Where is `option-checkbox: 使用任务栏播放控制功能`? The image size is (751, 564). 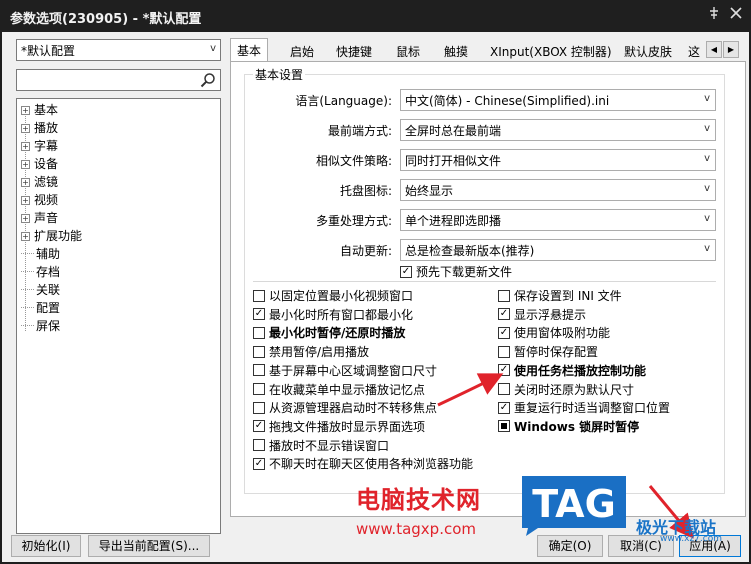
option-checkbox: 使用任务栏播放控制功能 is located at coordinates (572, 371).